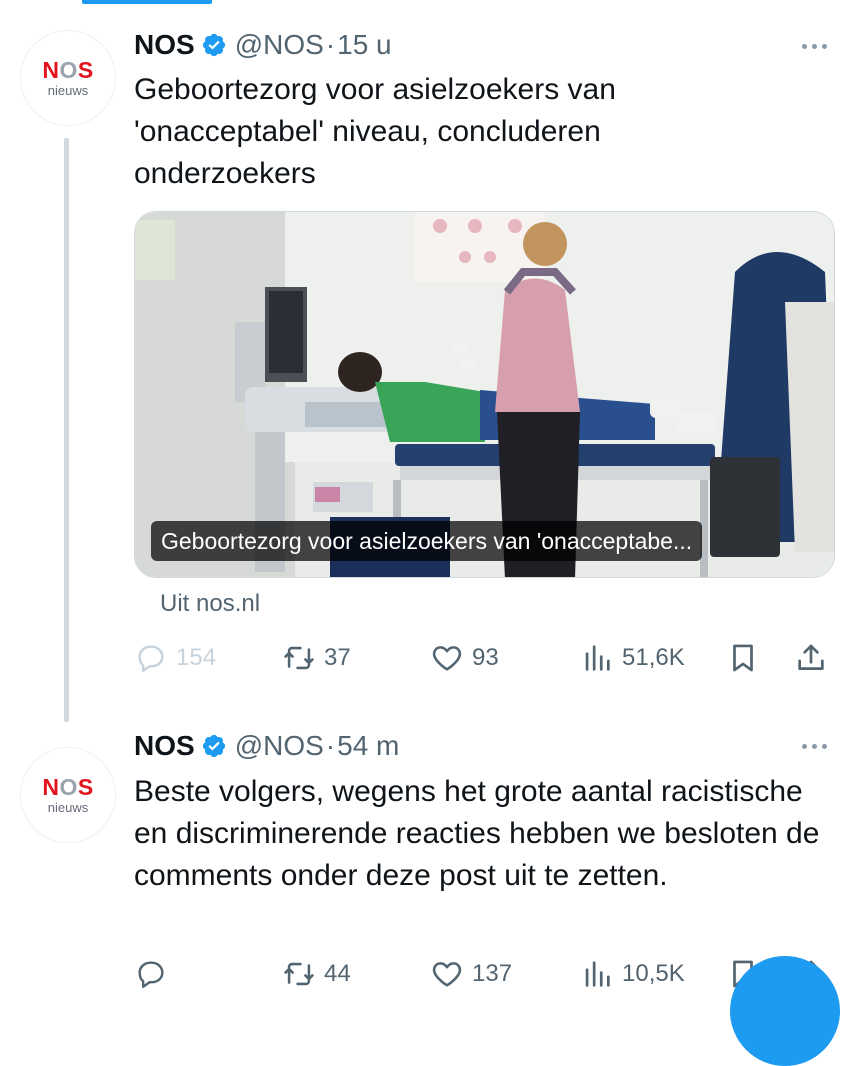 The width and height of the screenshot is (855, 1066). I want to click on tweet-header: NOS @NOS · 15 u, so click(263, 45).